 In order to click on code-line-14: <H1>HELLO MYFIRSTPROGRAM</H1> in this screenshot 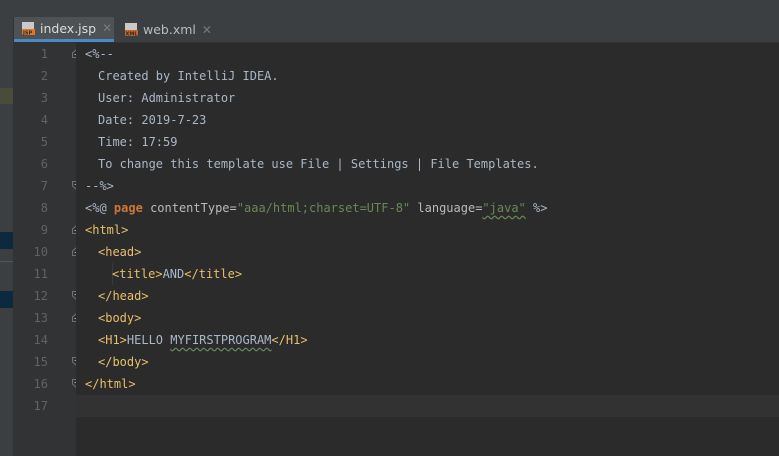, I will do `click(203, 340)`.